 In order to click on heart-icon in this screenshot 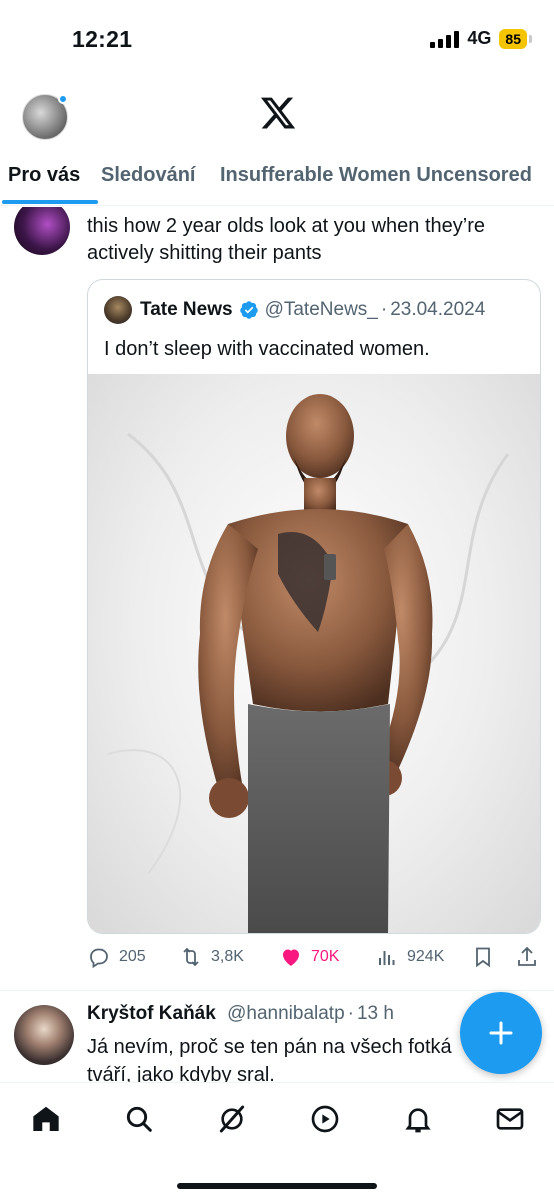, I will do `click(291, 957)`.